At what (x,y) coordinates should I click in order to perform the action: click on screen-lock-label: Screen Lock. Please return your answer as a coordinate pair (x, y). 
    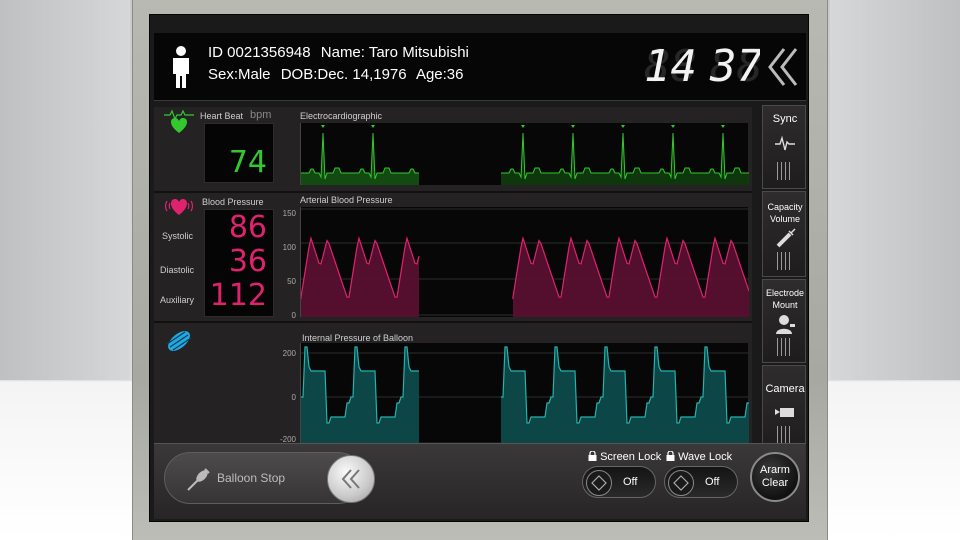
    Looking at the image, I should click on (631, 457).